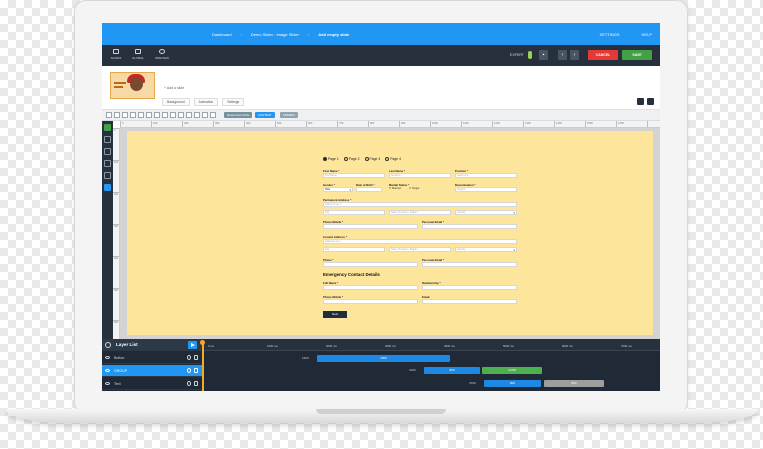 The height and width of the screenshot is (449, 763). What do you see at coordinates (162, 51) in the screenshot?
I see `preview-icon` at bounding box center [162, 51].